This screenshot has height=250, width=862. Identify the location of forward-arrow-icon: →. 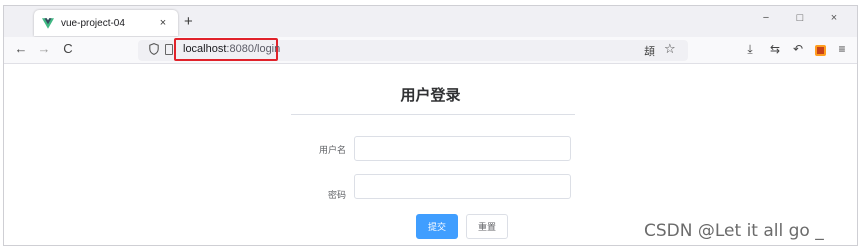
(44, 48).